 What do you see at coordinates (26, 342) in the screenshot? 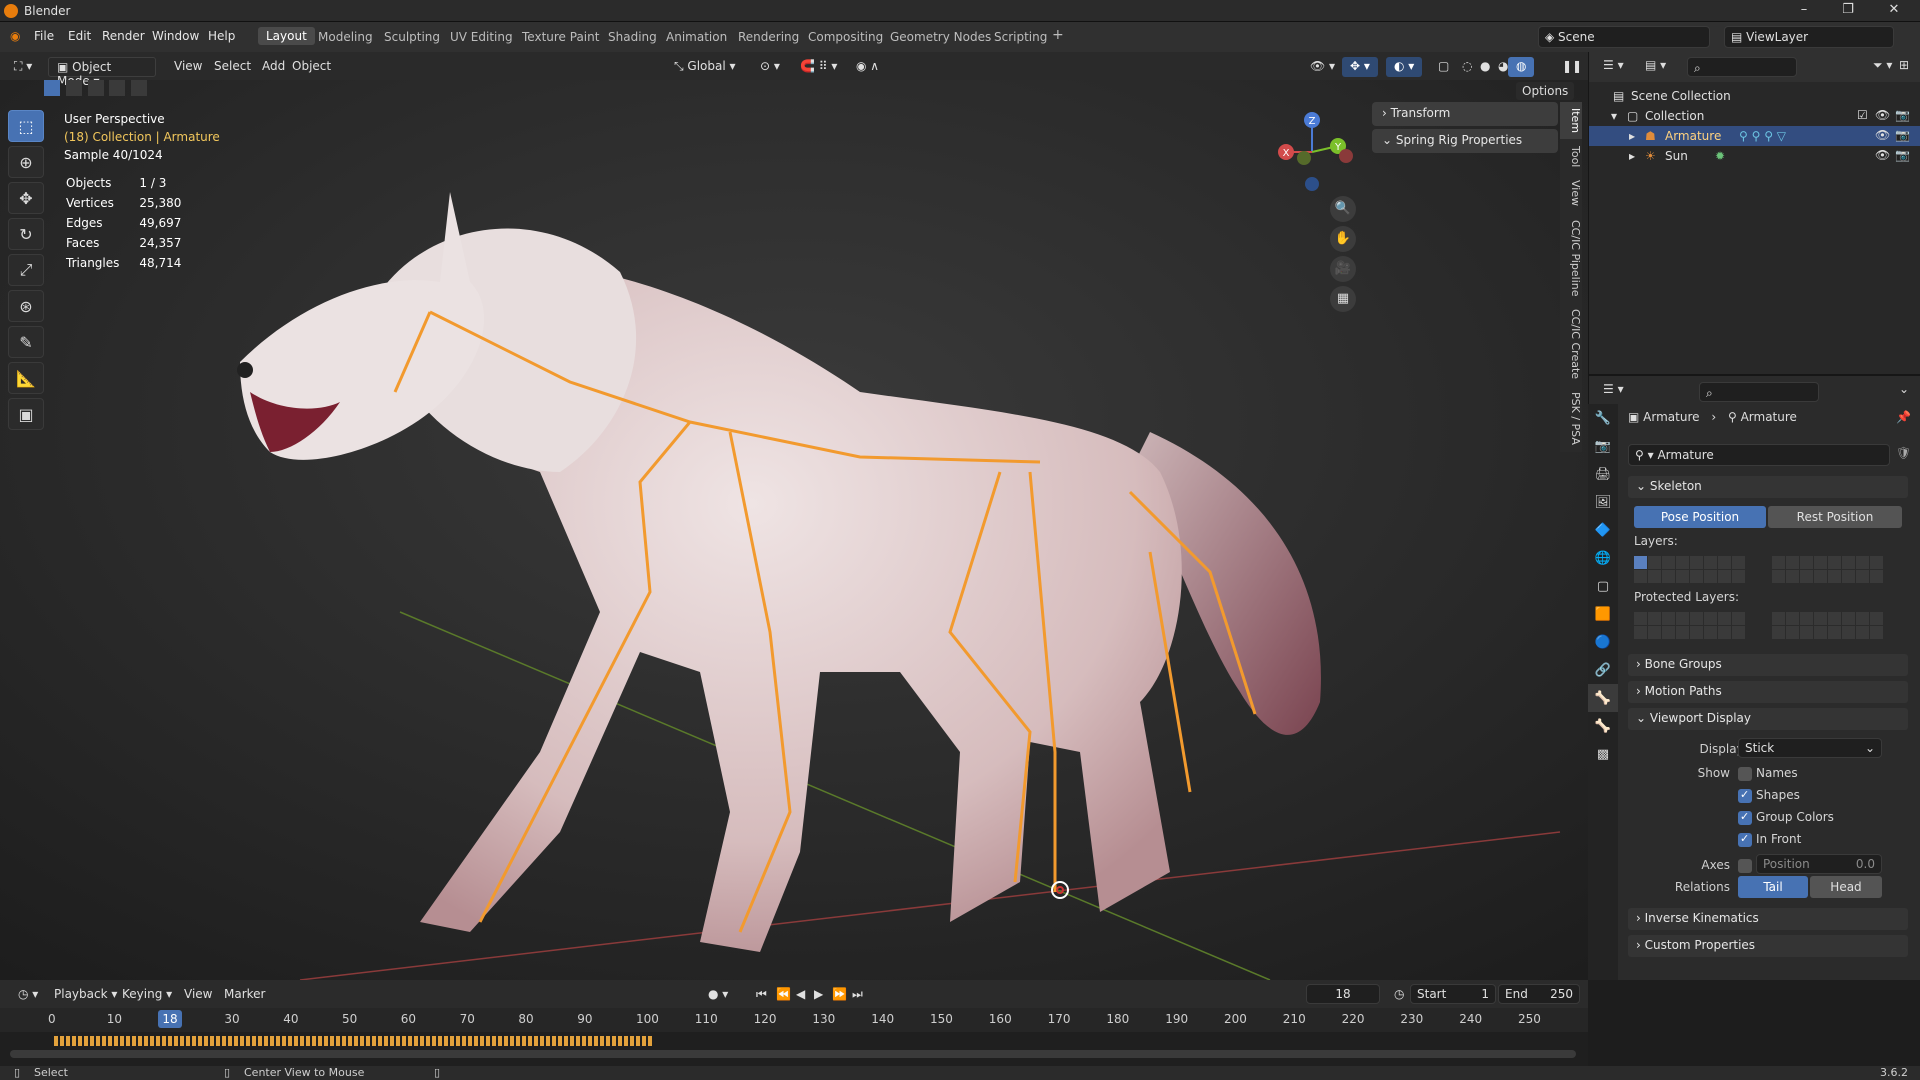
I see `annotate-tool-icon: ✎` at bounding box center [26, 342].